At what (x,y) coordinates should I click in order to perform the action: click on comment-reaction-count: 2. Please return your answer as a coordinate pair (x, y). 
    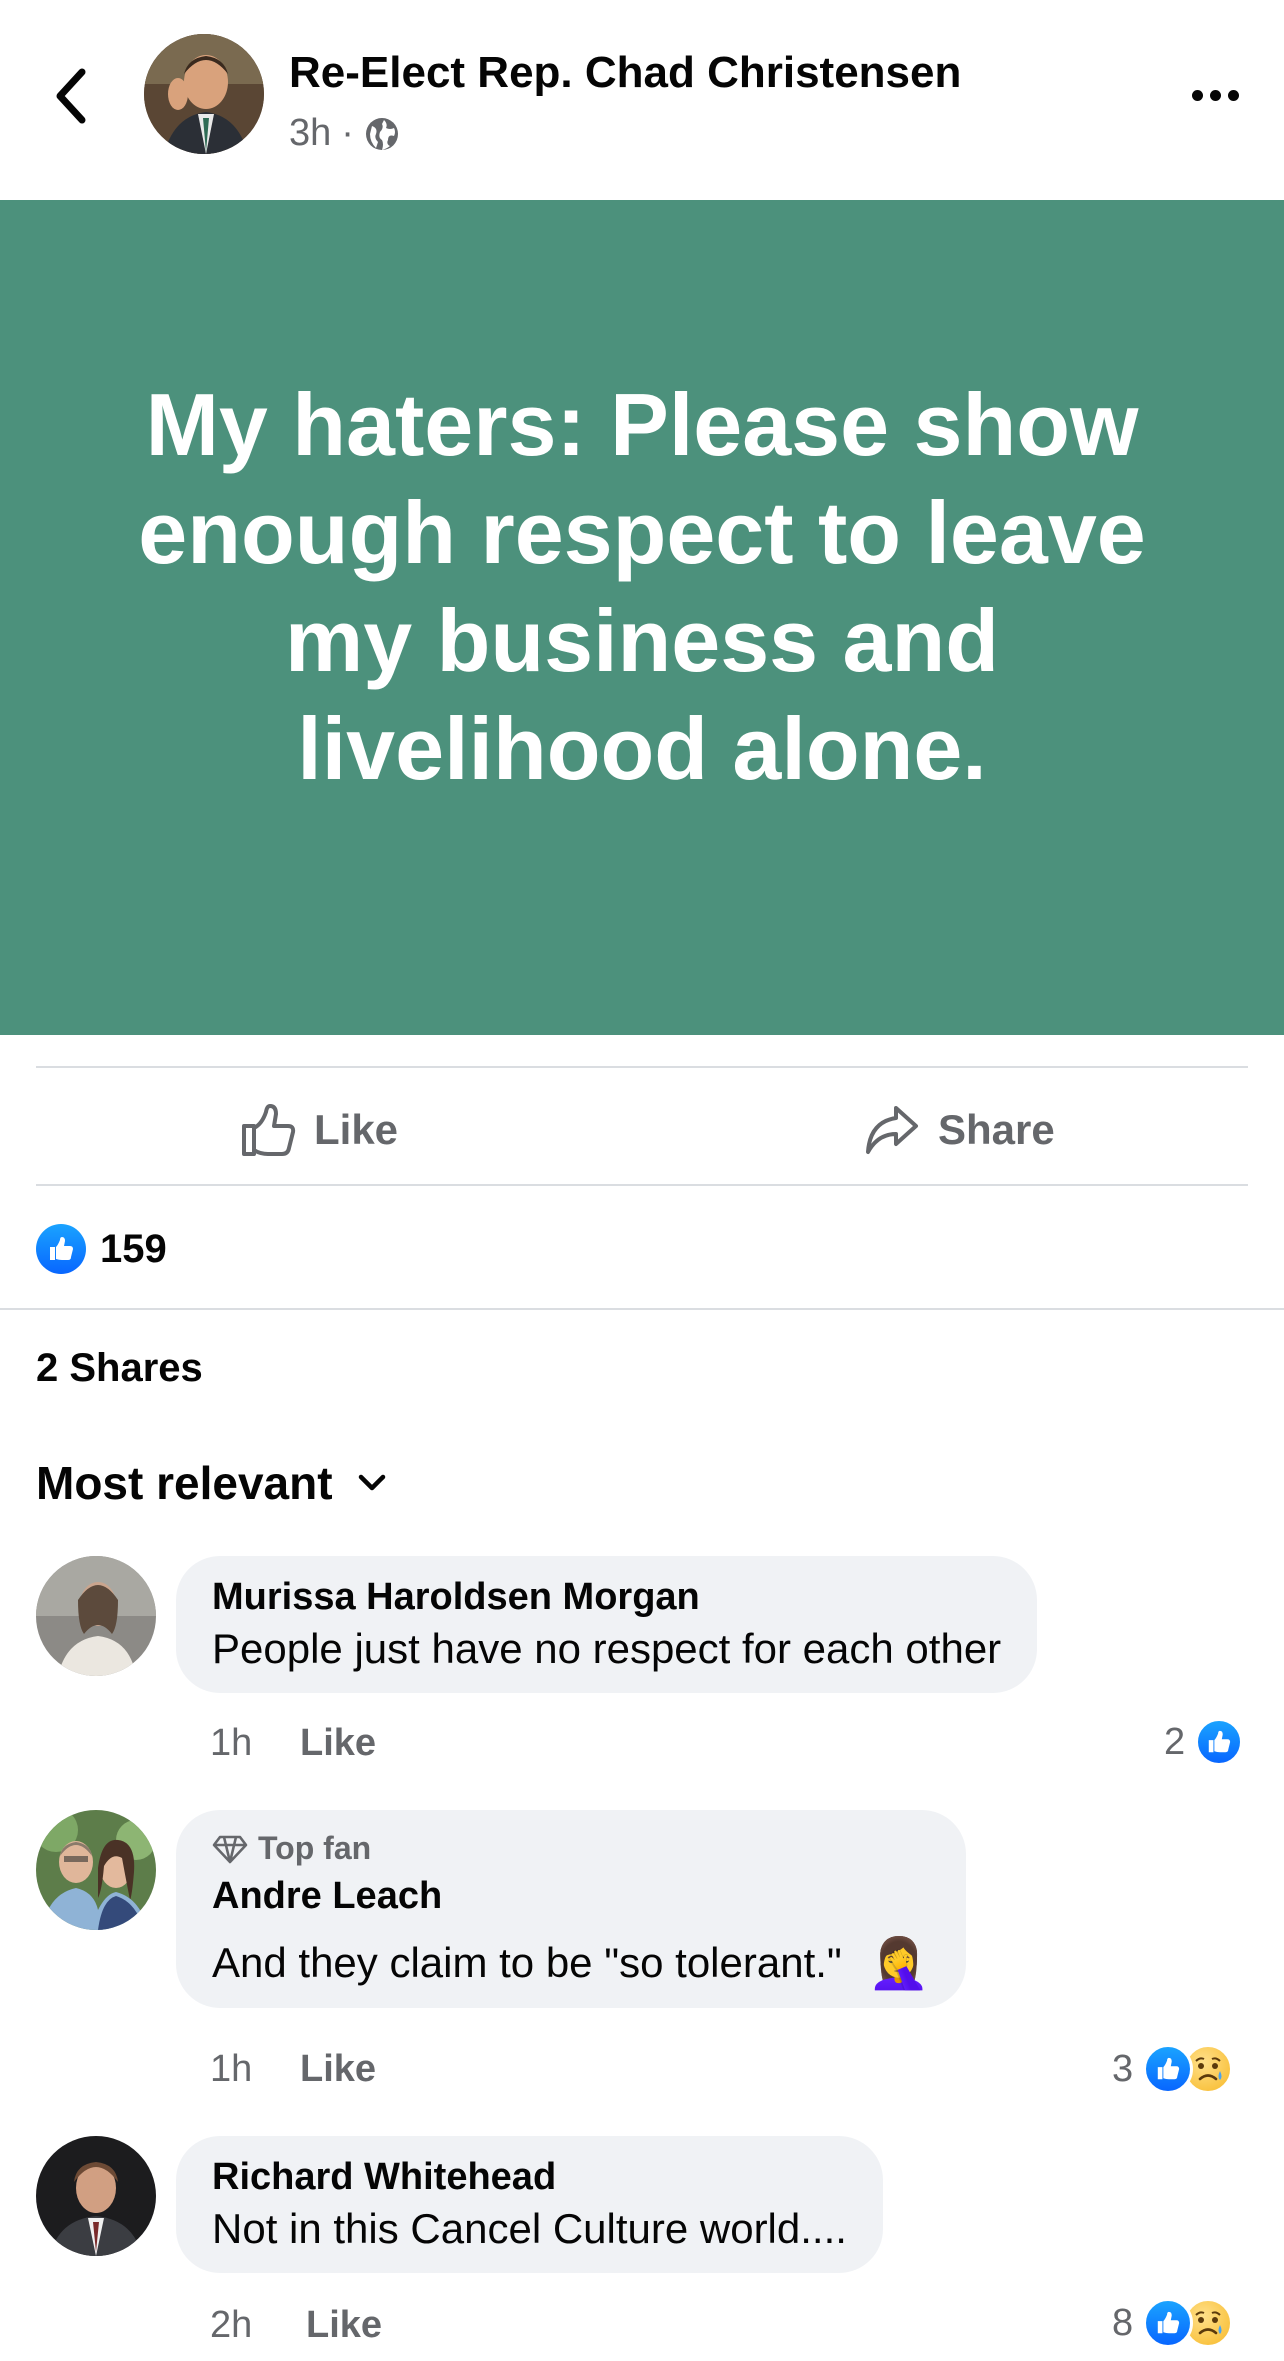
    Looking at the image, I should click on (1175, 1741).